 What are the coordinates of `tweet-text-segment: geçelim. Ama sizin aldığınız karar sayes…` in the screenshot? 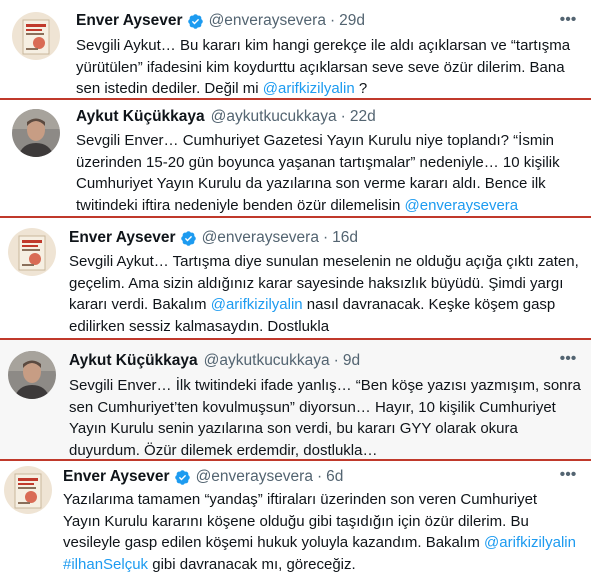 It's located at (316, 283).